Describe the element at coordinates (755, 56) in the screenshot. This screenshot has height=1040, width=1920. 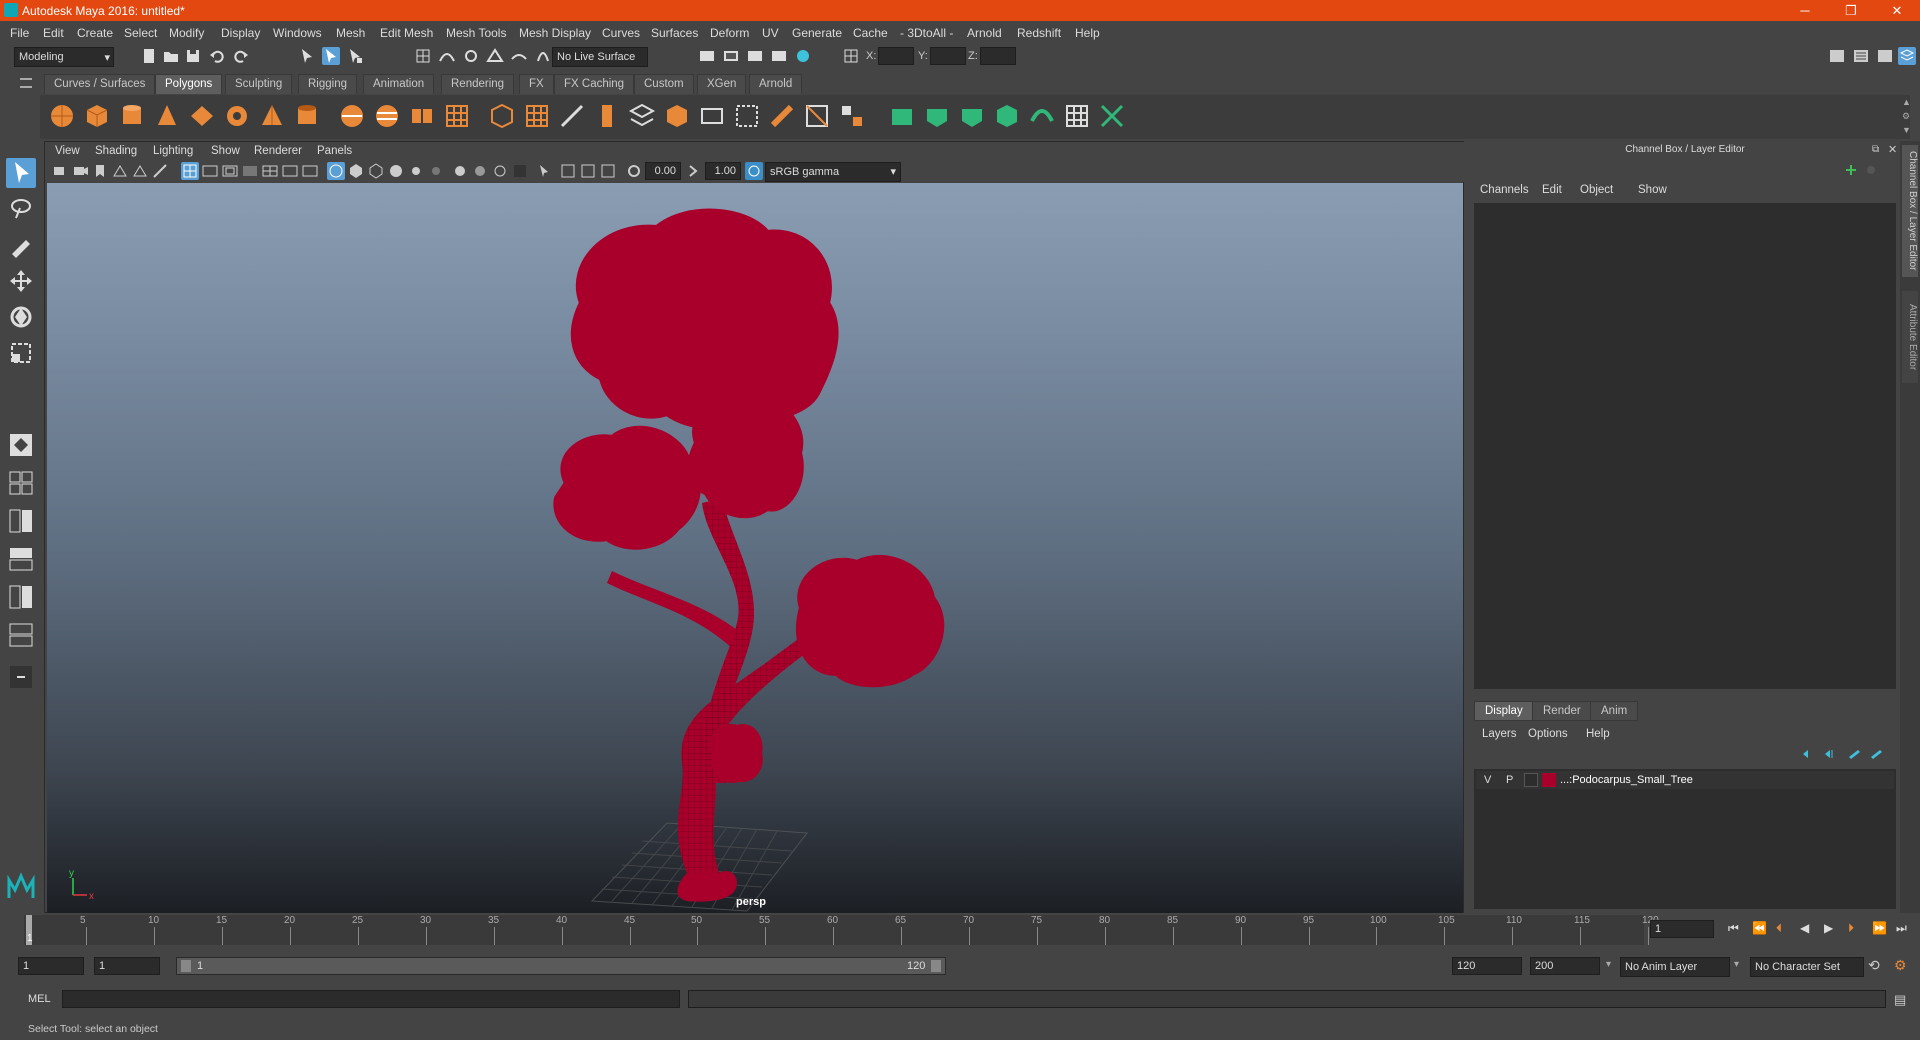
I see `ipr-render-icon` at that location.